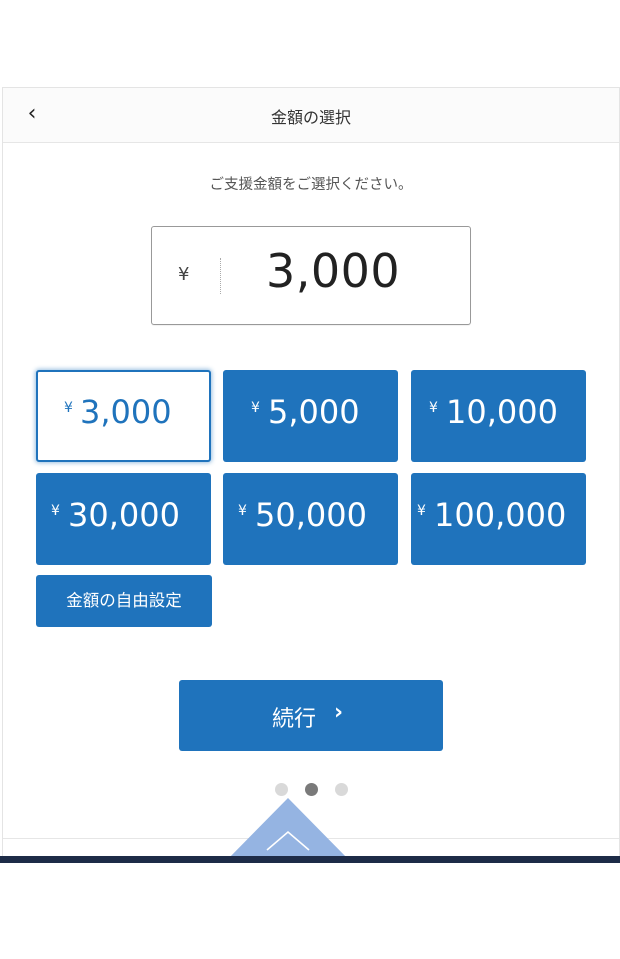 This screenshot has height=959, width=620. What do you see at coordinates (314, 412) in the screenshot?
I see `amount-option-value: 5,000` at bounding box center [314, 412].